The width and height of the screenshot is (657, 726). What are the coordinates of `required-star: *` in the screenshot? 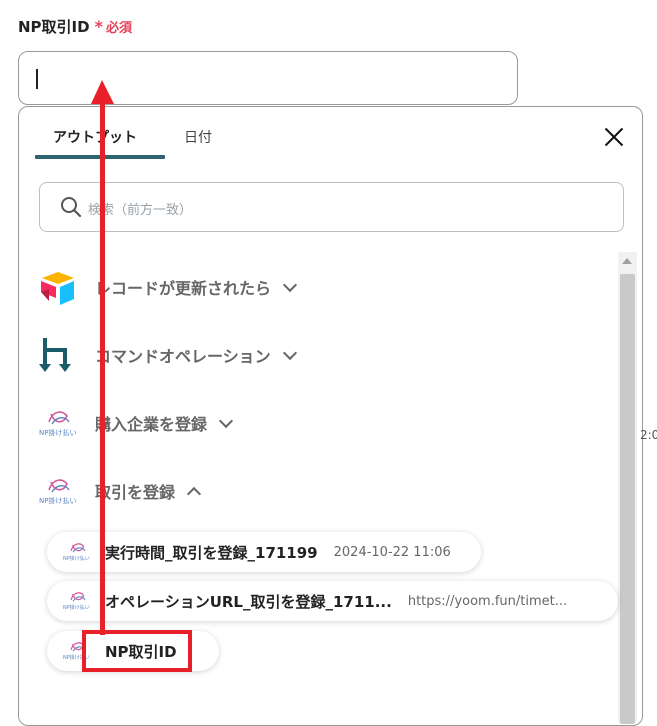 It's located at (98, 26).